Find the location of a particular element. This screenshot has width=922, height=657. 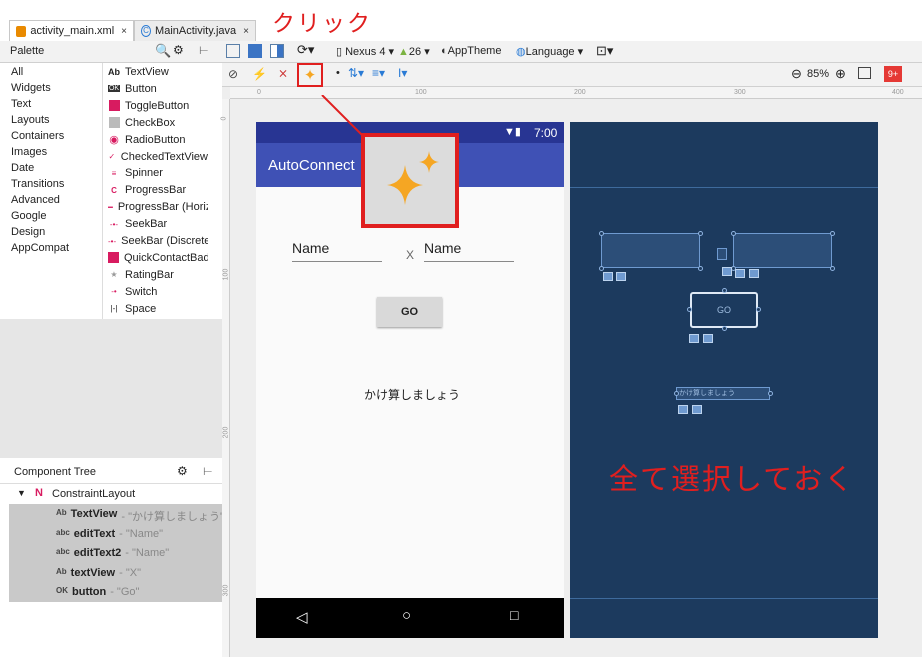

palette-category: Containers is located at coordinates (37, 136).